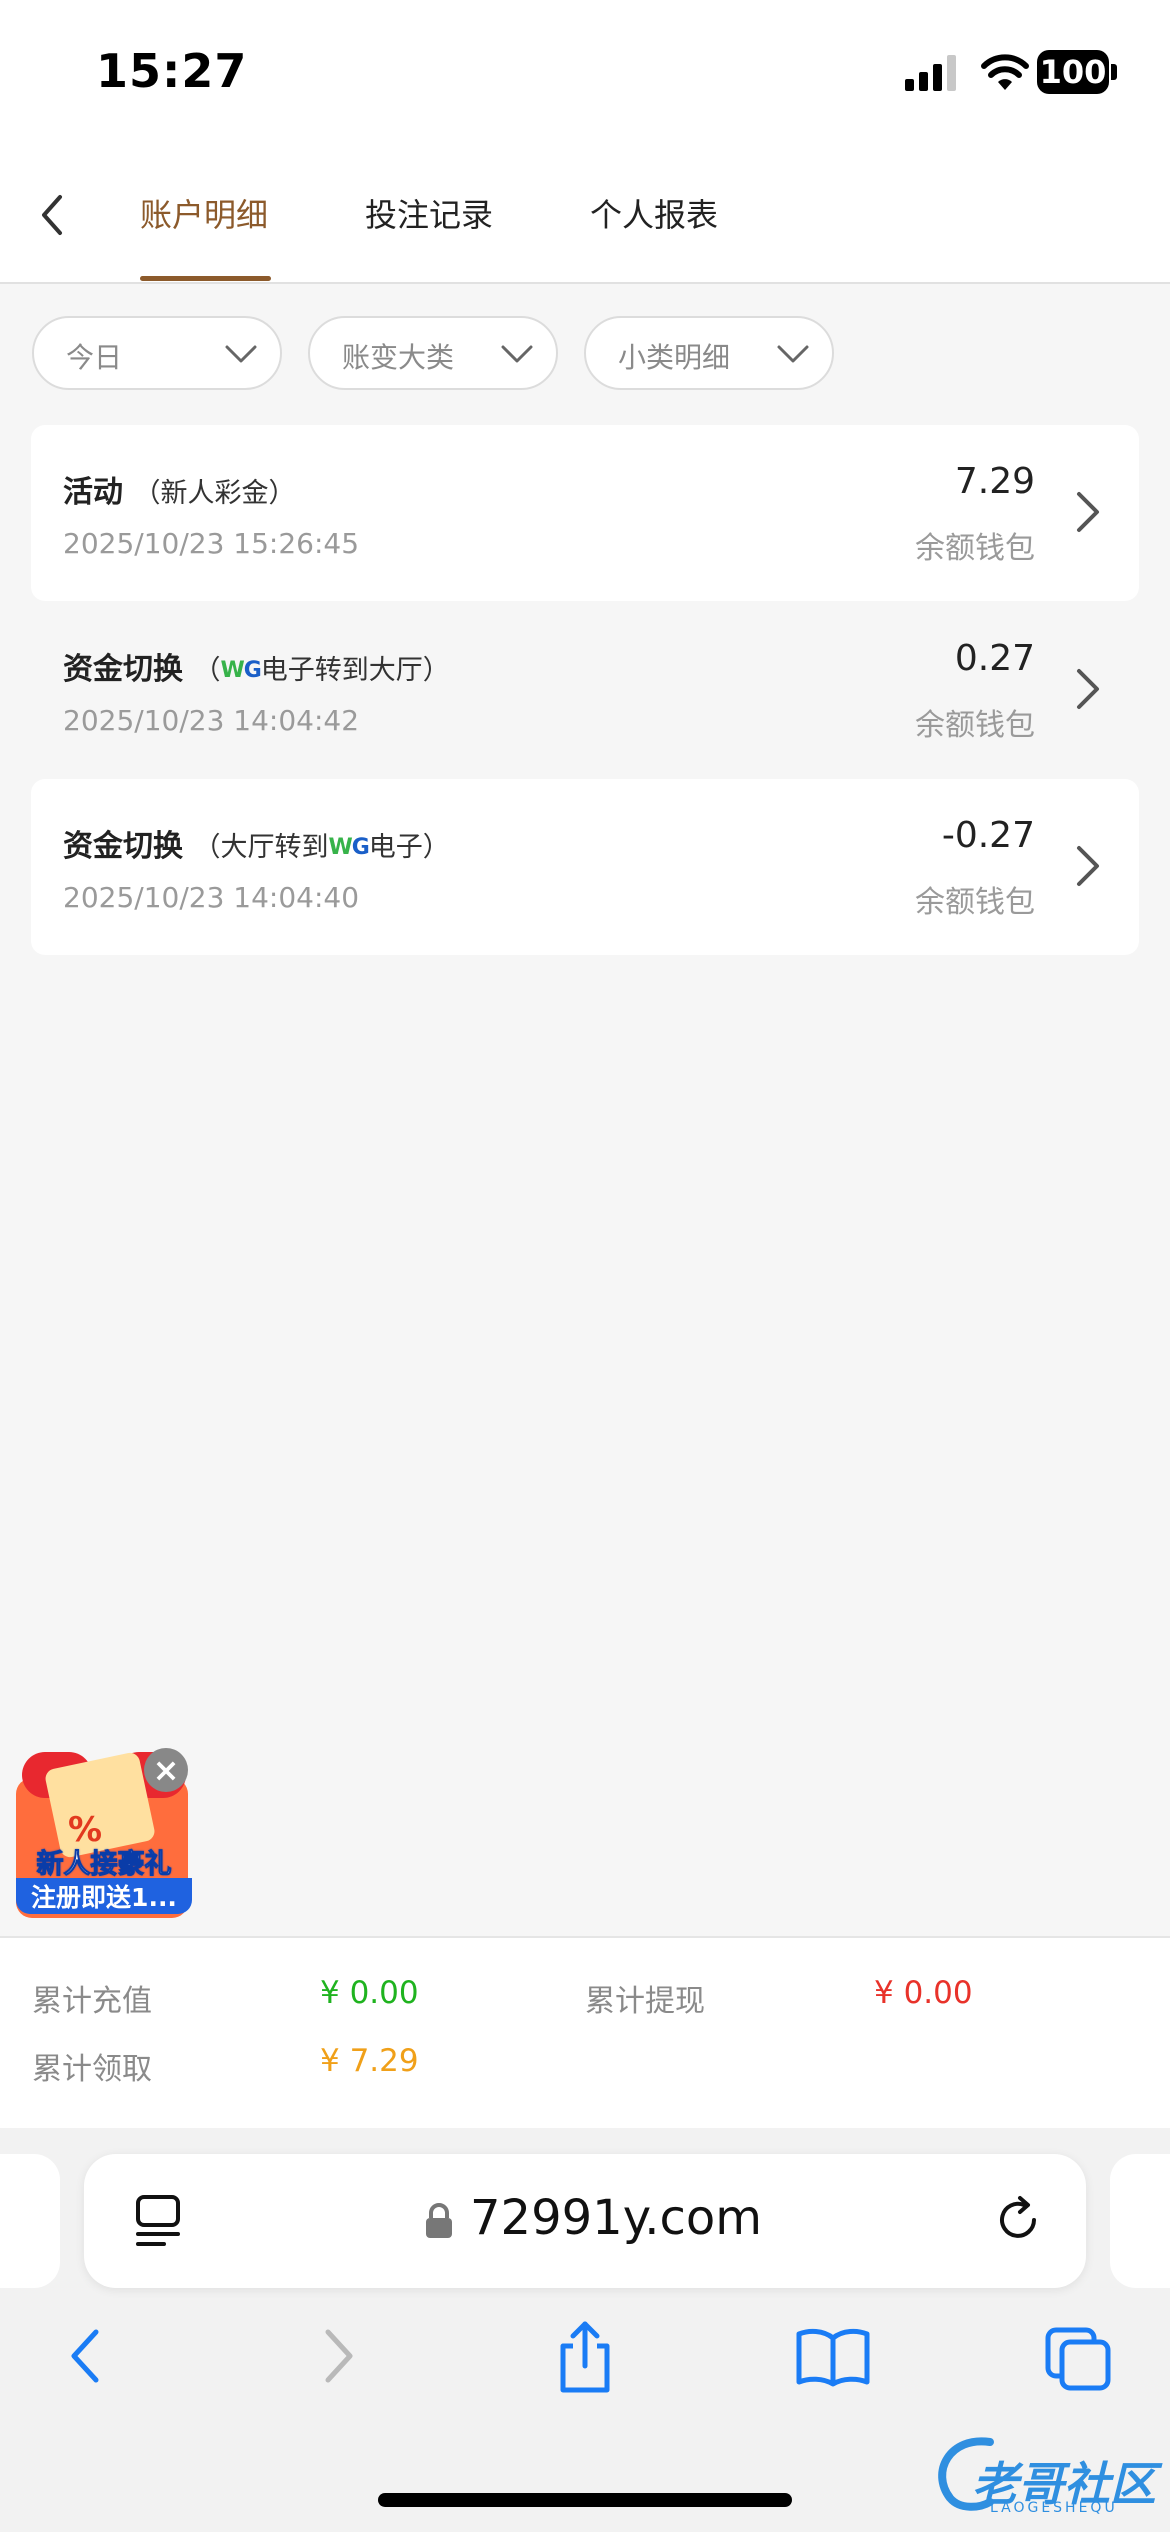 The height and width of the screenshot is (2532, 1170). I want to click on transaction-detail: （新人彩金）, so click(214, 493).